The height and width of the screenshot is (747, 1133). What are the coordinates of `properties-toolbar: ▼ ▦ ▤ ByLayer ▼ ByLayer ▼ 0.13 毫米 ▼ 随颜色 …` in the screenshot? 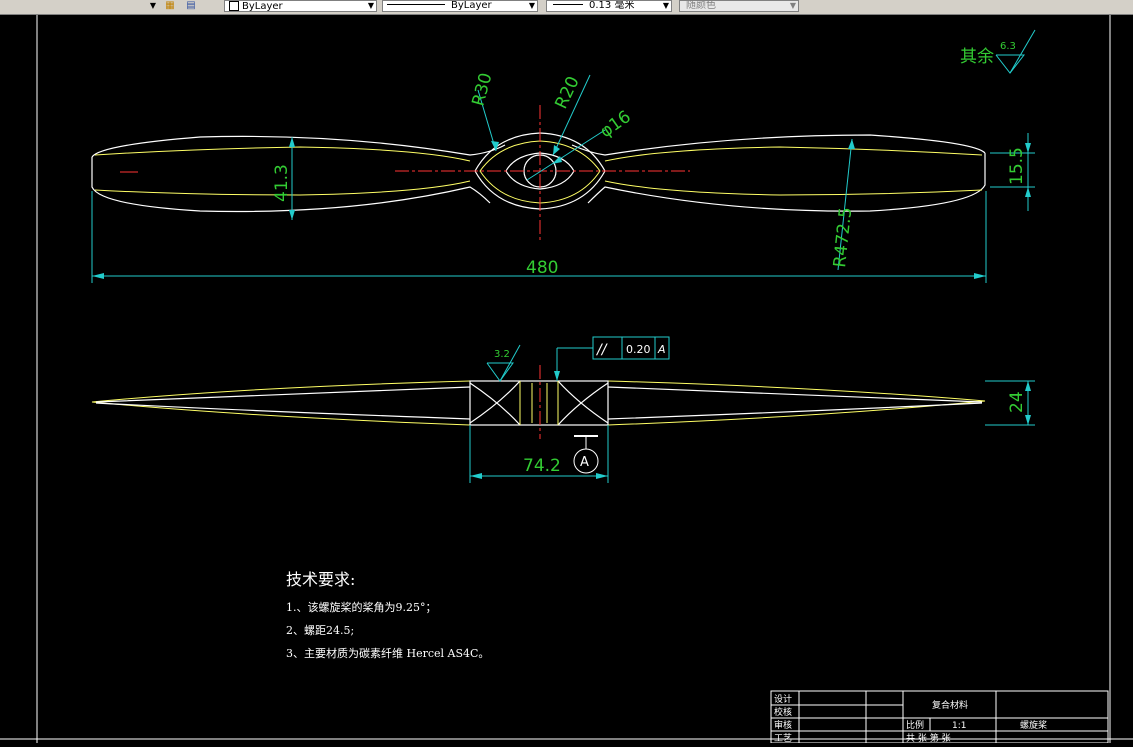 It's located at (566, 7).